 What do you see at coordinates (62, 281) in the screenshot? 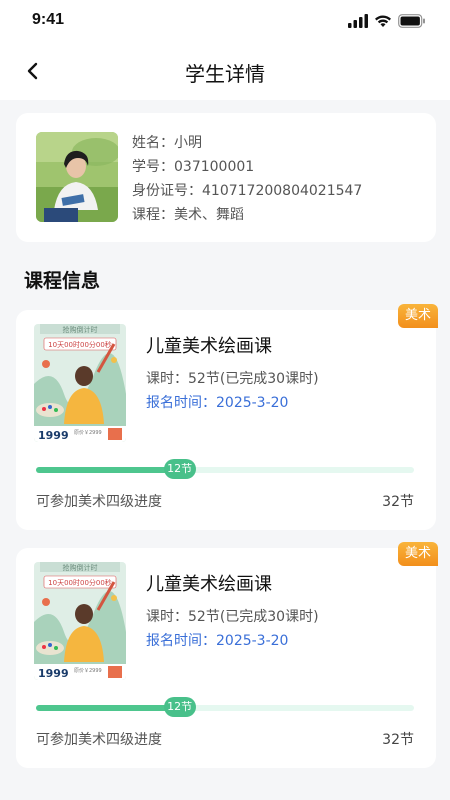
I see `course-section-title: 课程信息` at bounding box center [62, 281].